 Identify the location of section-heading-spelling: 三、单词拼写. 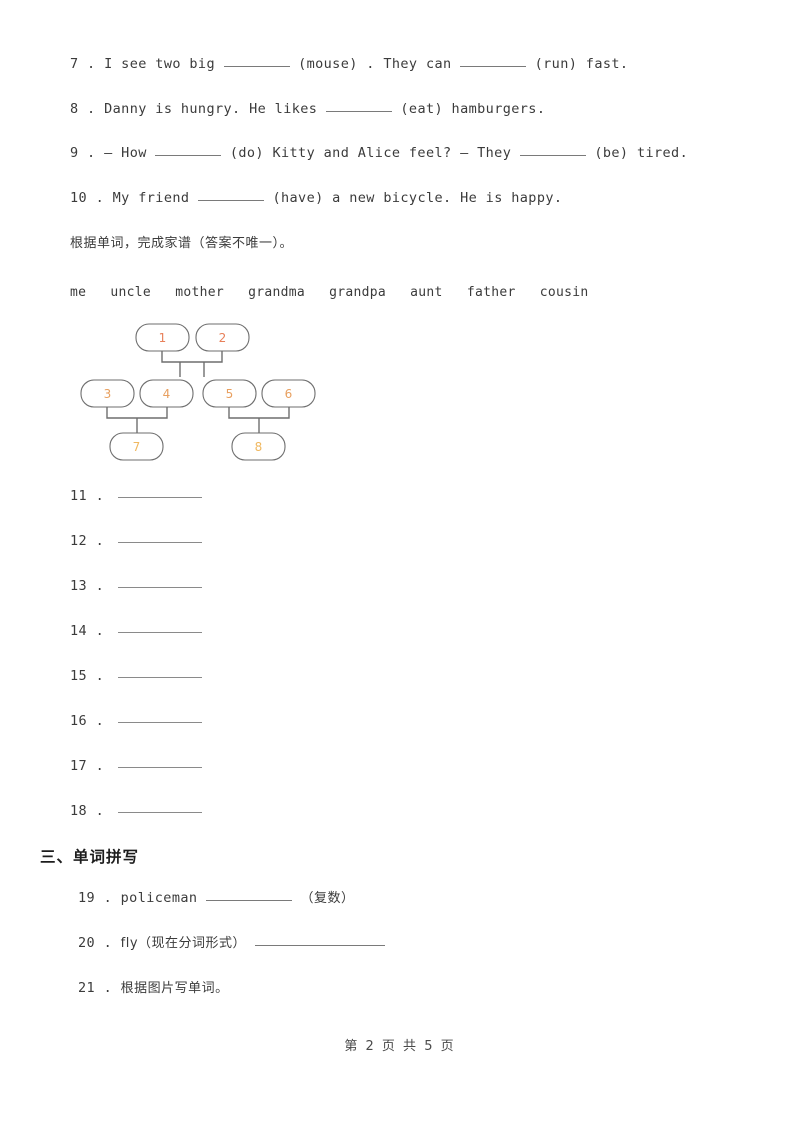
(90, 857).